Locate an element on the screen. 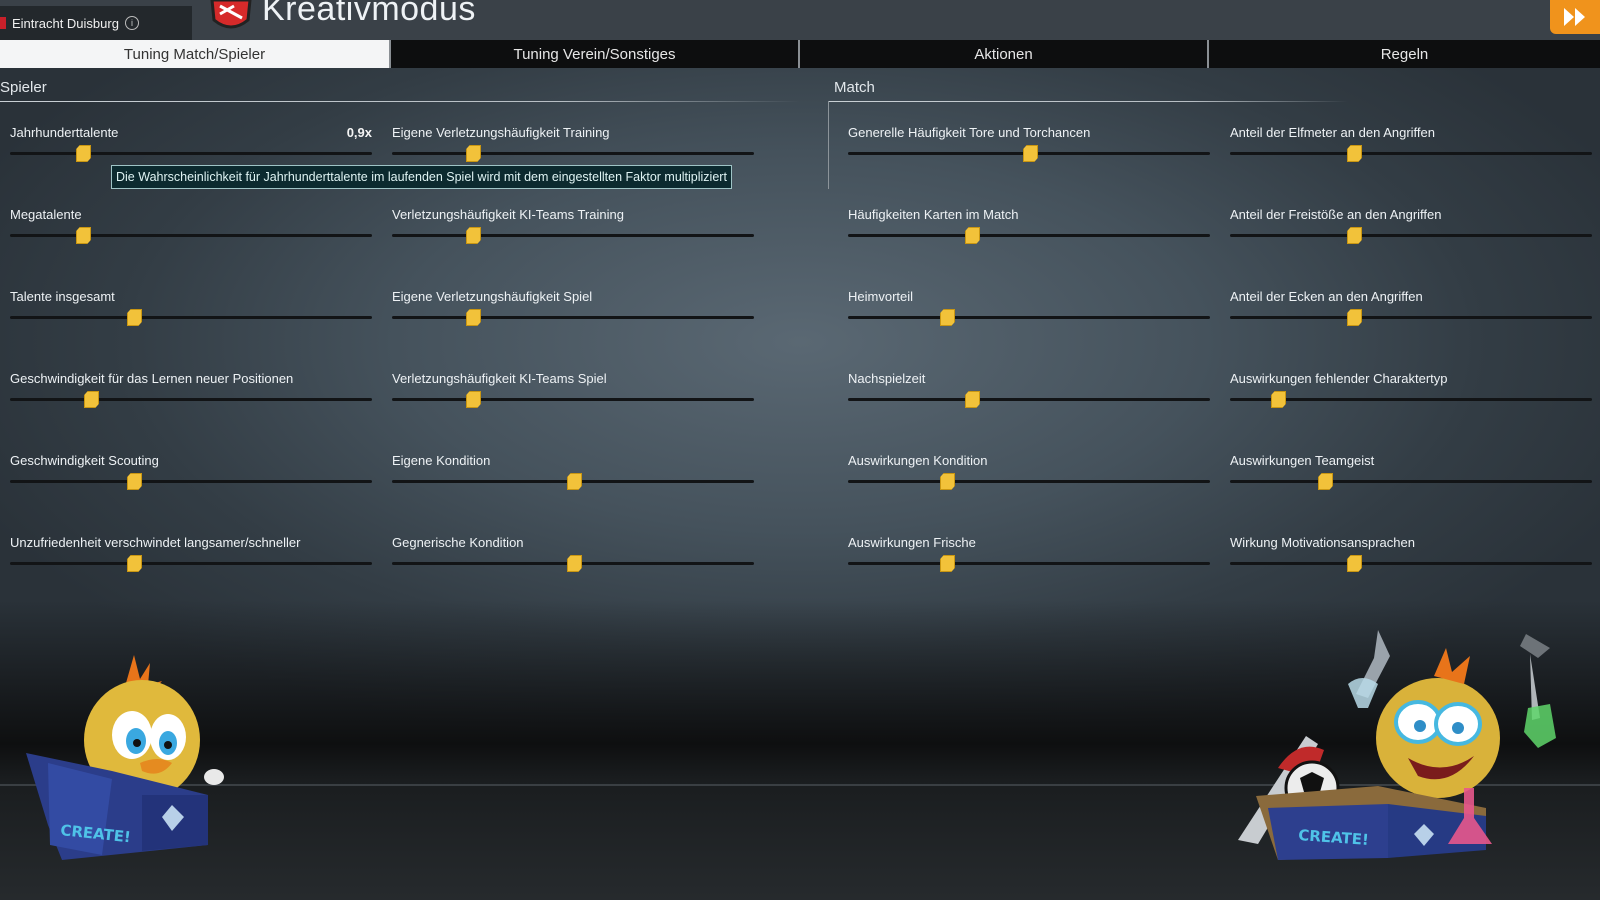 This screenshot has height=900, width=1600. fast-forward-icon is located at coordinates (1574, 17).